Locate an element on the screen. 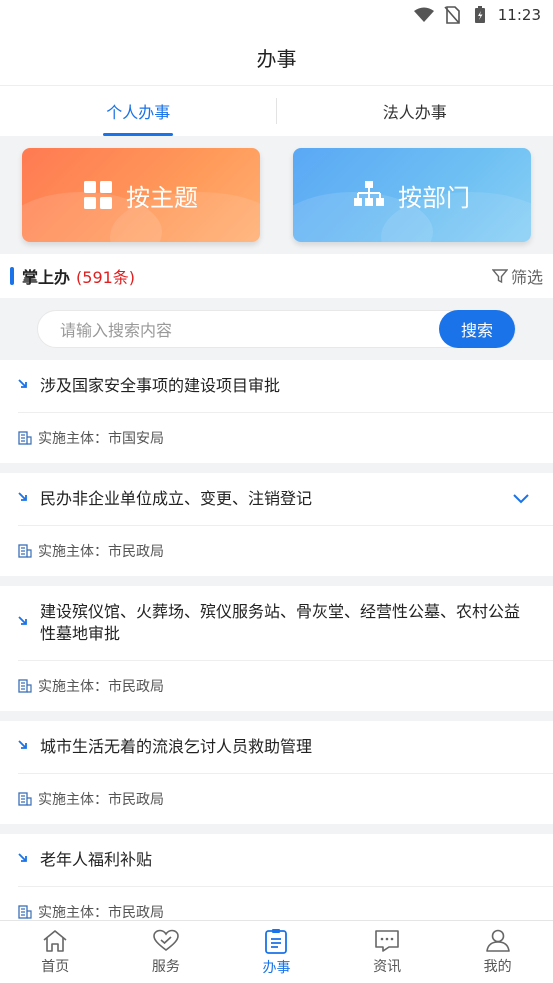 The image size is (553, 983). section-count: (591条) is located at coordinates (106, 277).